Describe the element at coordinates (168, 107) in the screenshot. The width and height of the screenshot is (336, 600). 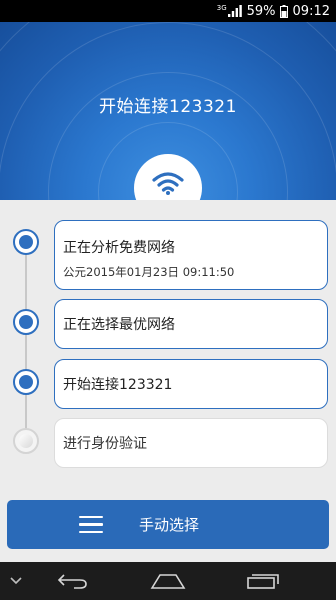
I see `page-title: 开始连接123321` at that location.